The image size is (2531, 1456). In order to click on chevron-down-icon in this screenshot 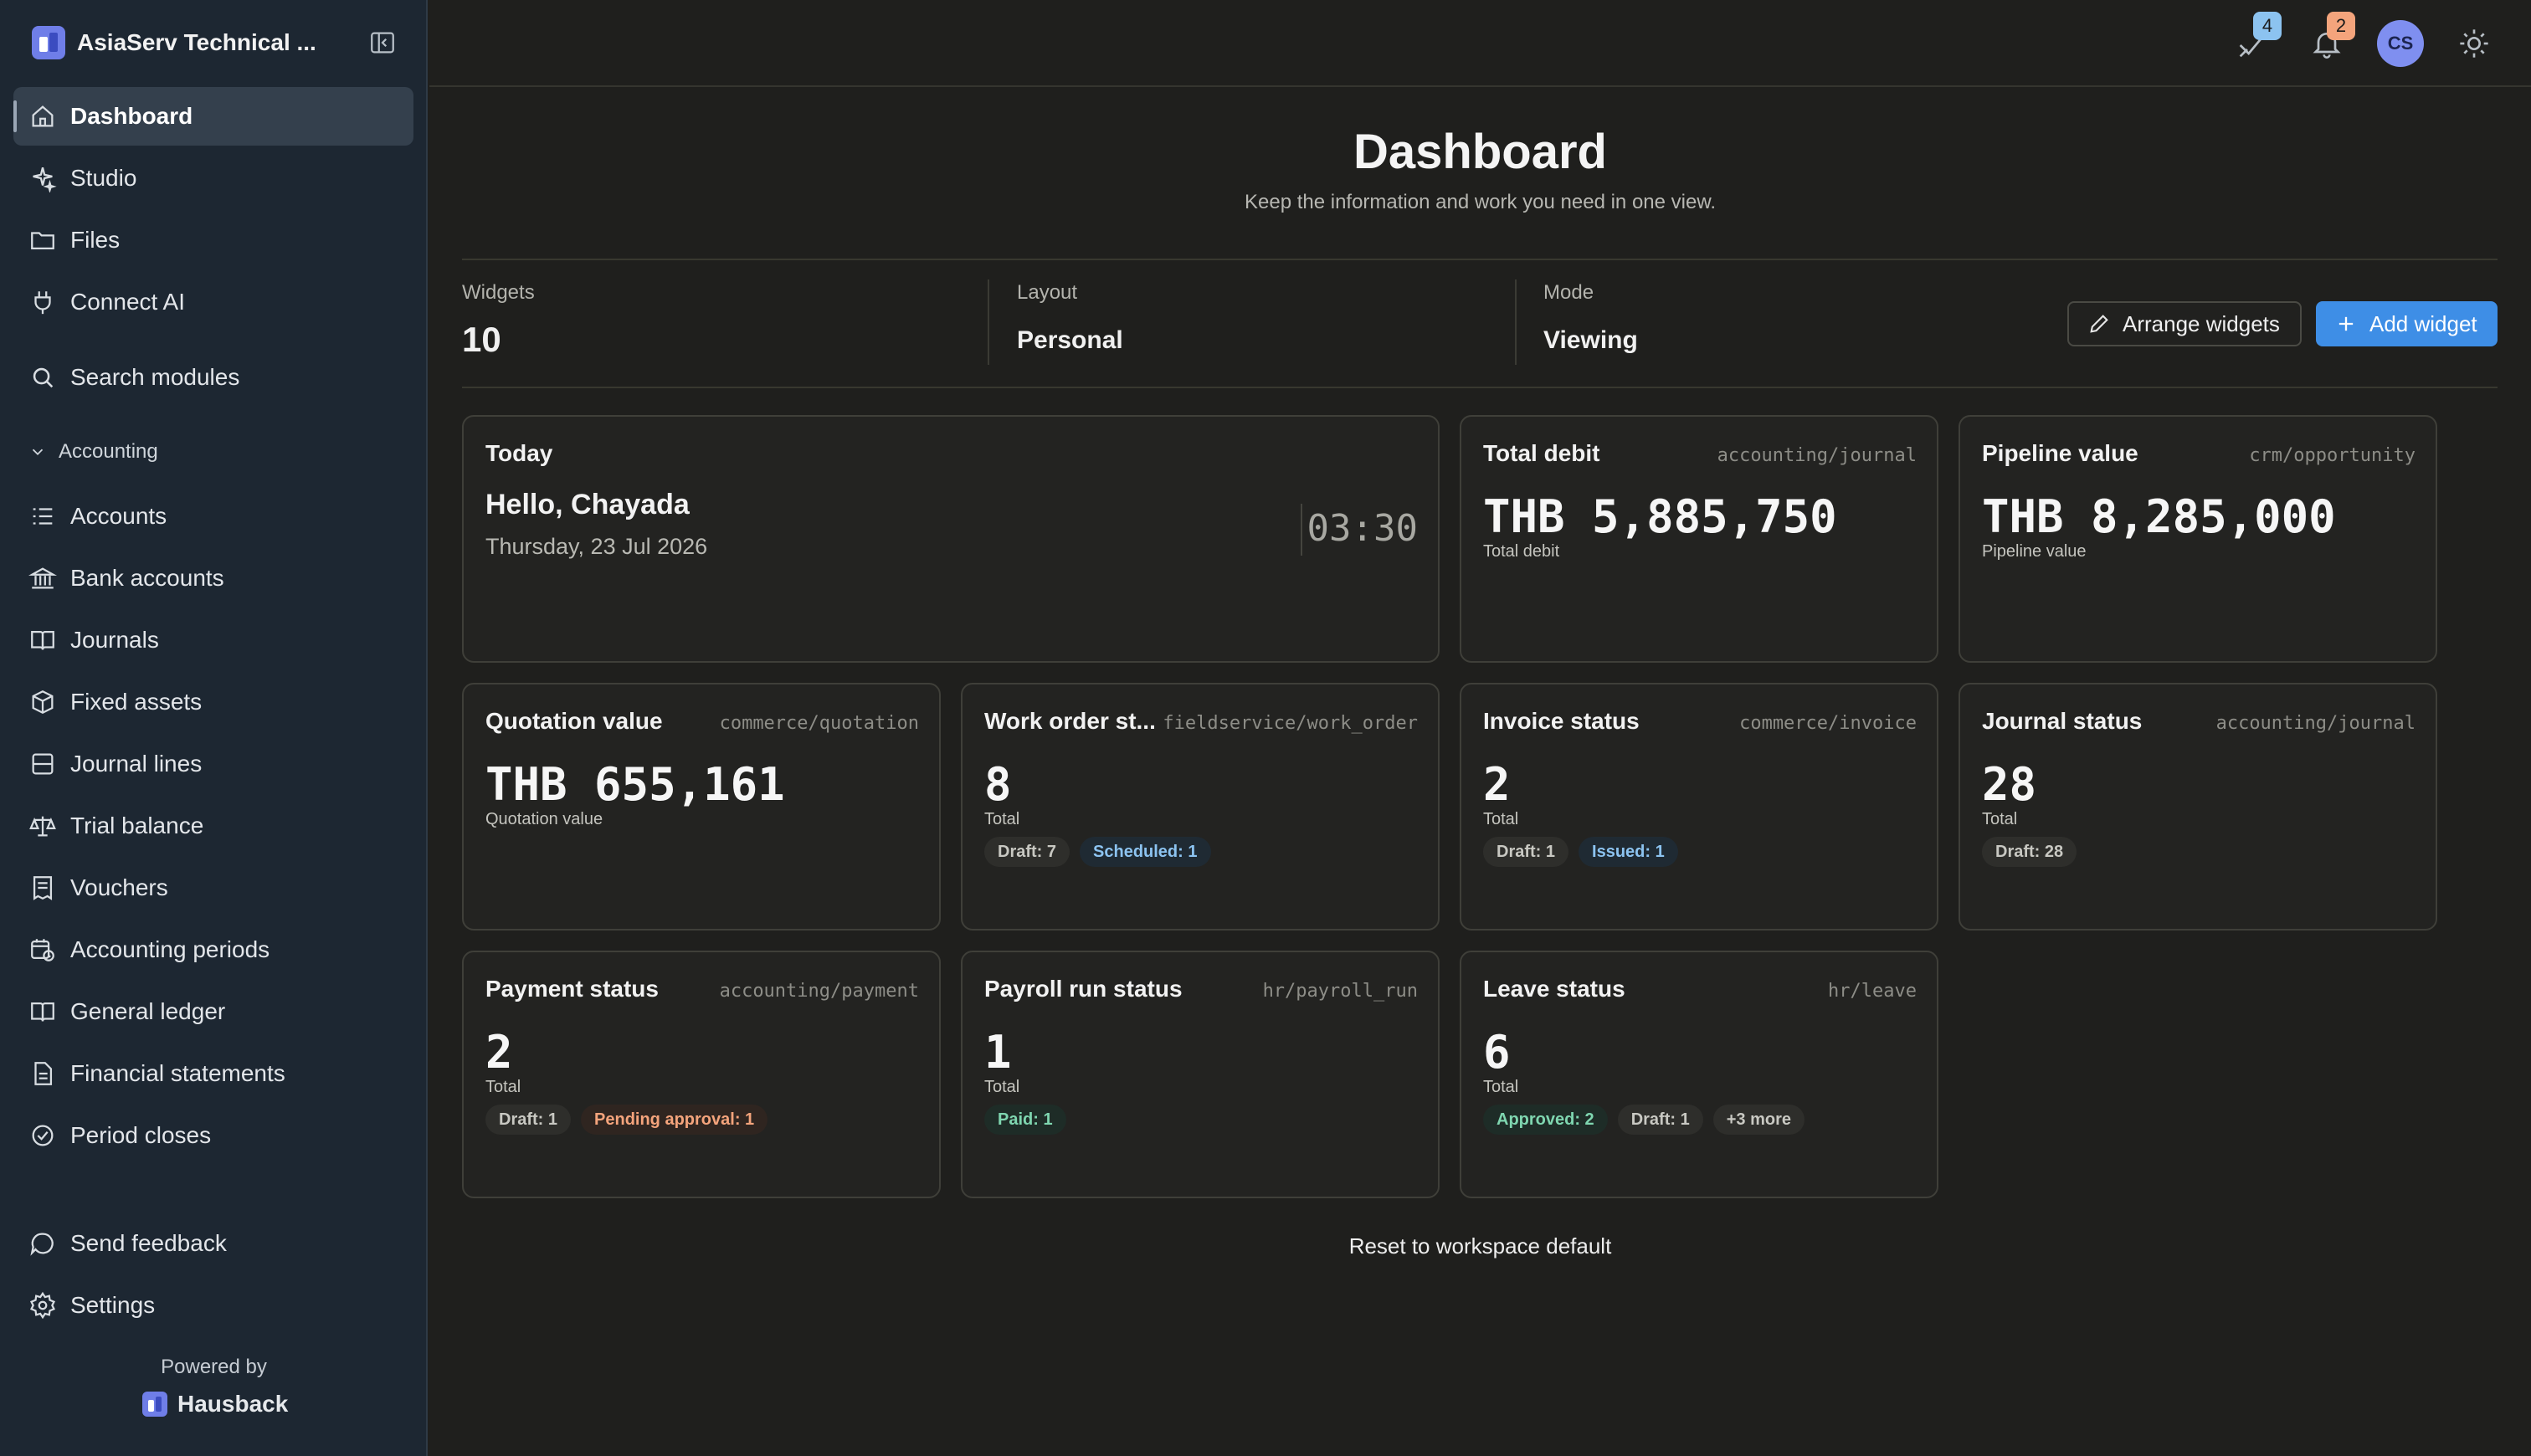, I will do `click(38, 452)`.